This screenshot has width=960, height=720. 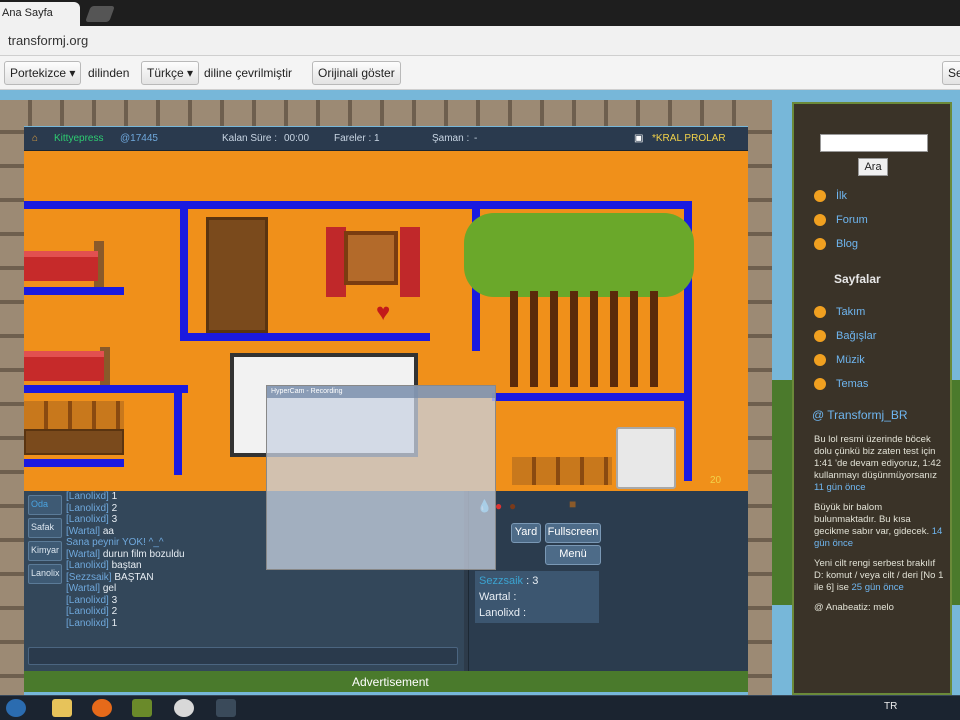 I want to click on nav-link: İlk, so click(x=830, y=196).